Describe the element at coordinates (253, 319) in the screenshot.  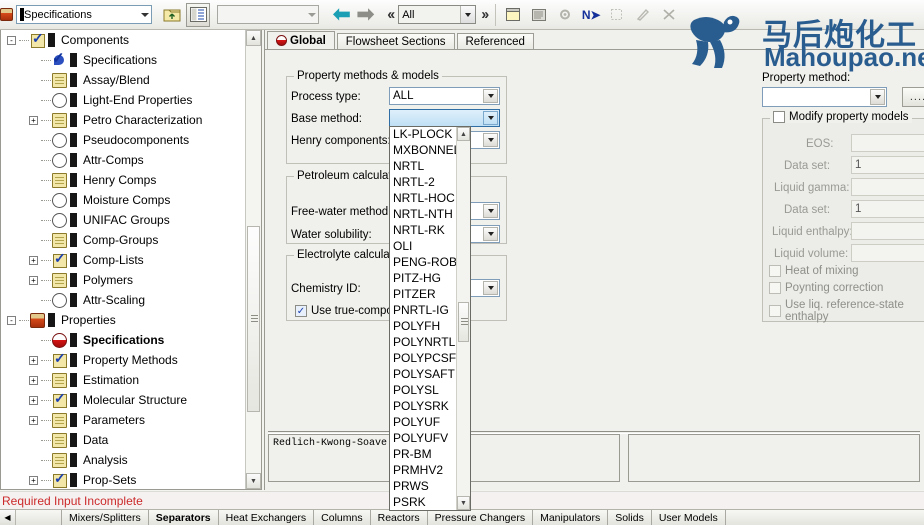
I see `scroll-thumb` at that location.